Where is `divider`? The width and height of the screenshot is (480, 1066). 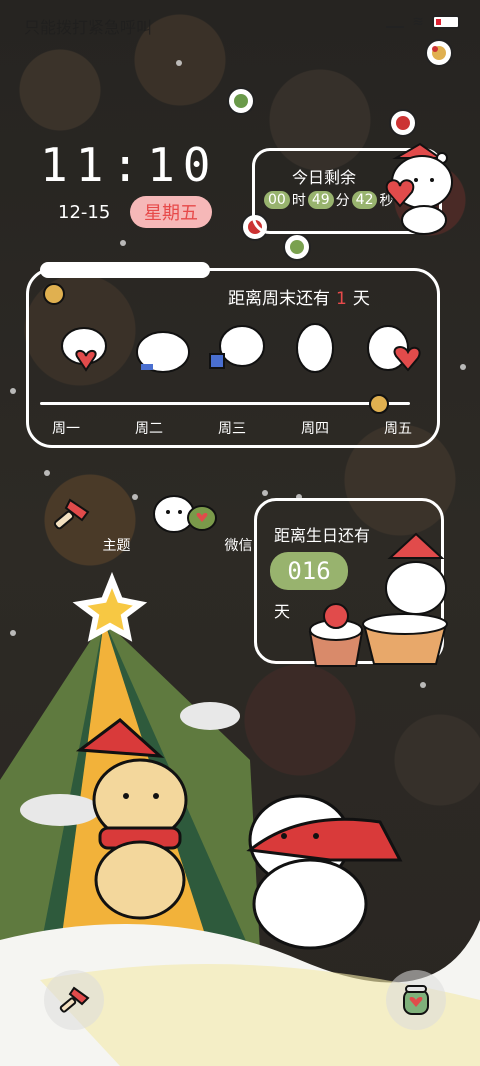 divider is located at coordinates (225, 403).